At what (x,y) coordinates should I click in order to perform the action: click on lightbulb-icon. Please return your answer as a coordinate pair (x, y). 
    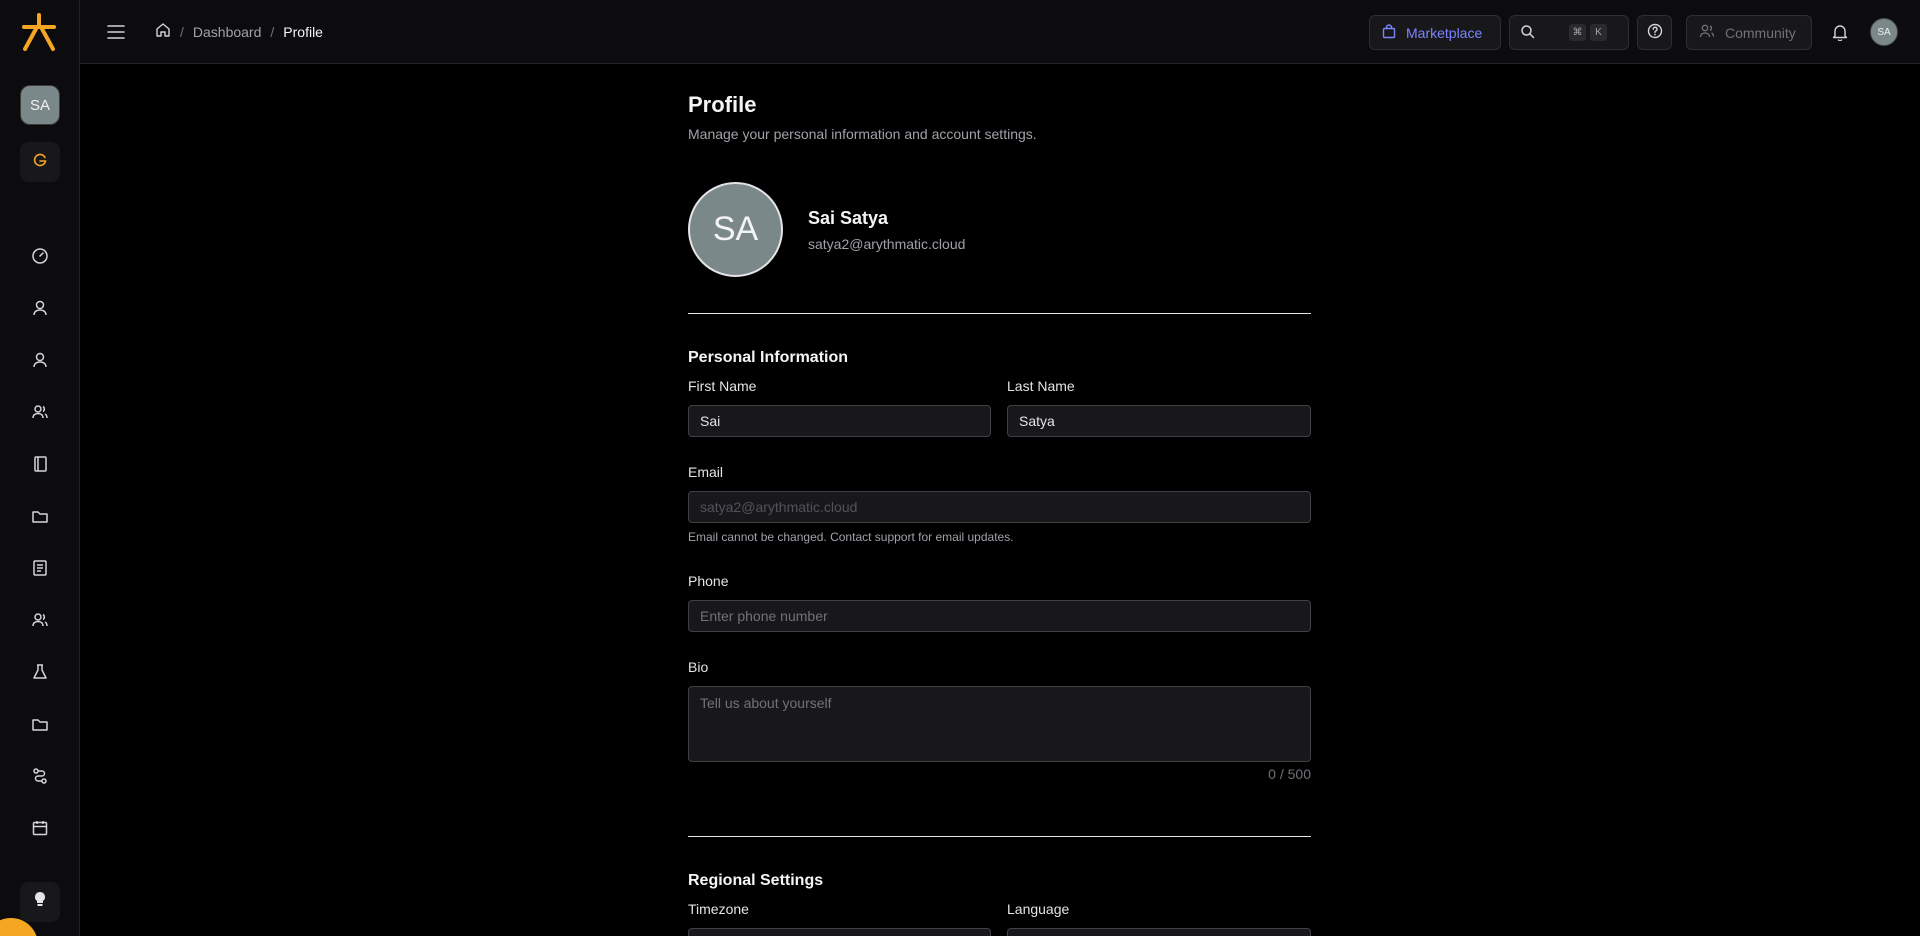
    Looking at the image, I should click on (40, 902).